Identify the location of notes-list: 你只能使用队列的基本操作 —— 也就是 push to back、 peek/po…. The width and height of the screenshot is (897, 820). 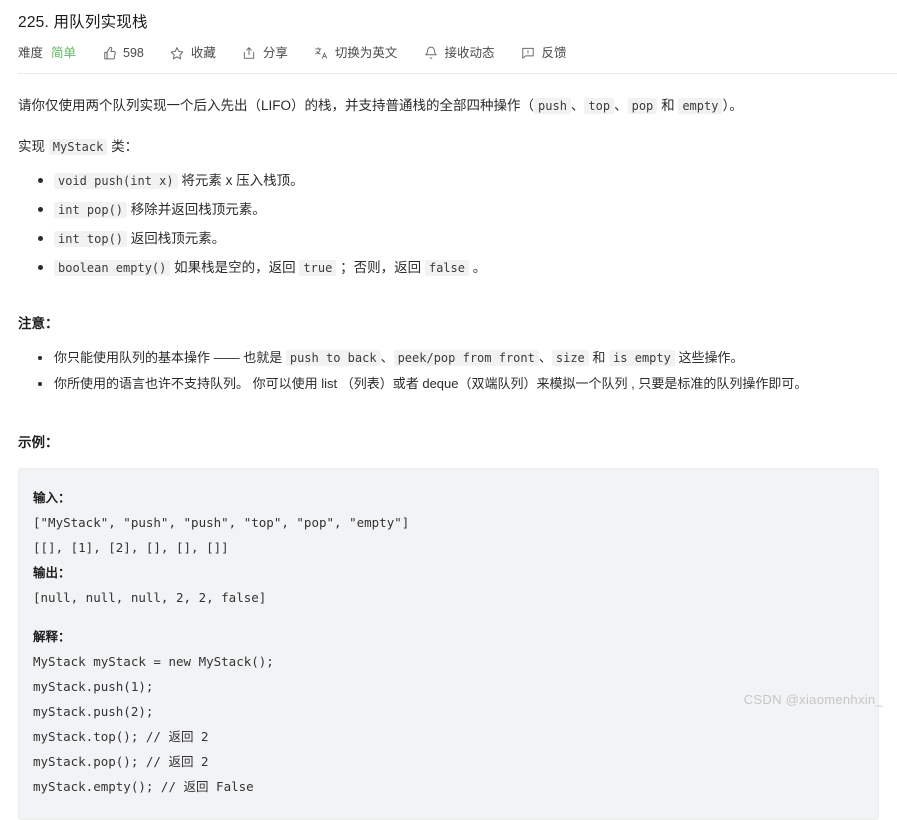
(448, 371).